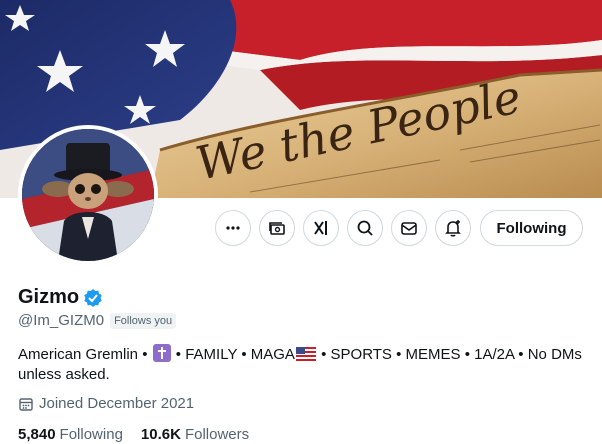 This screenshot has height=444, width=602. I want to click on grok-icon, so click(320, 228).